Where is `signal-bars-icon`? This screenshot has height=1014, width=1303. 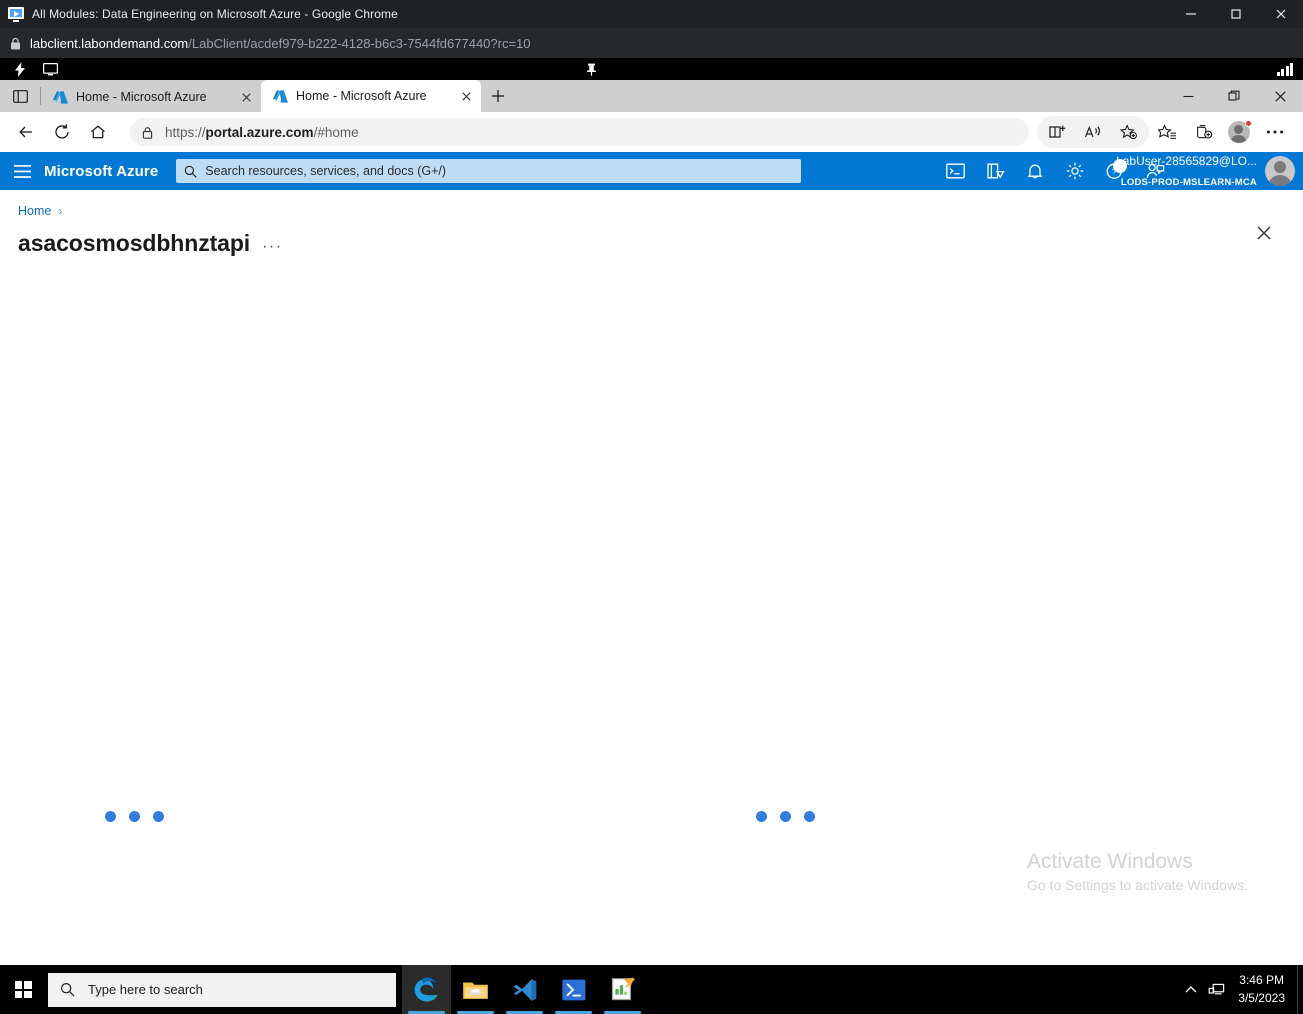 signal-bars-icon is located at coordinates (1284, 69).